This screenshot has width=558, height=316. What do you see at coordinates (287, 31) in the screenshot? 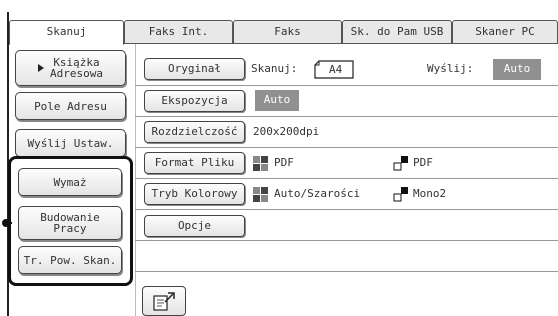
I see `tab-fax: Faks` at bounding box center [287, 31].